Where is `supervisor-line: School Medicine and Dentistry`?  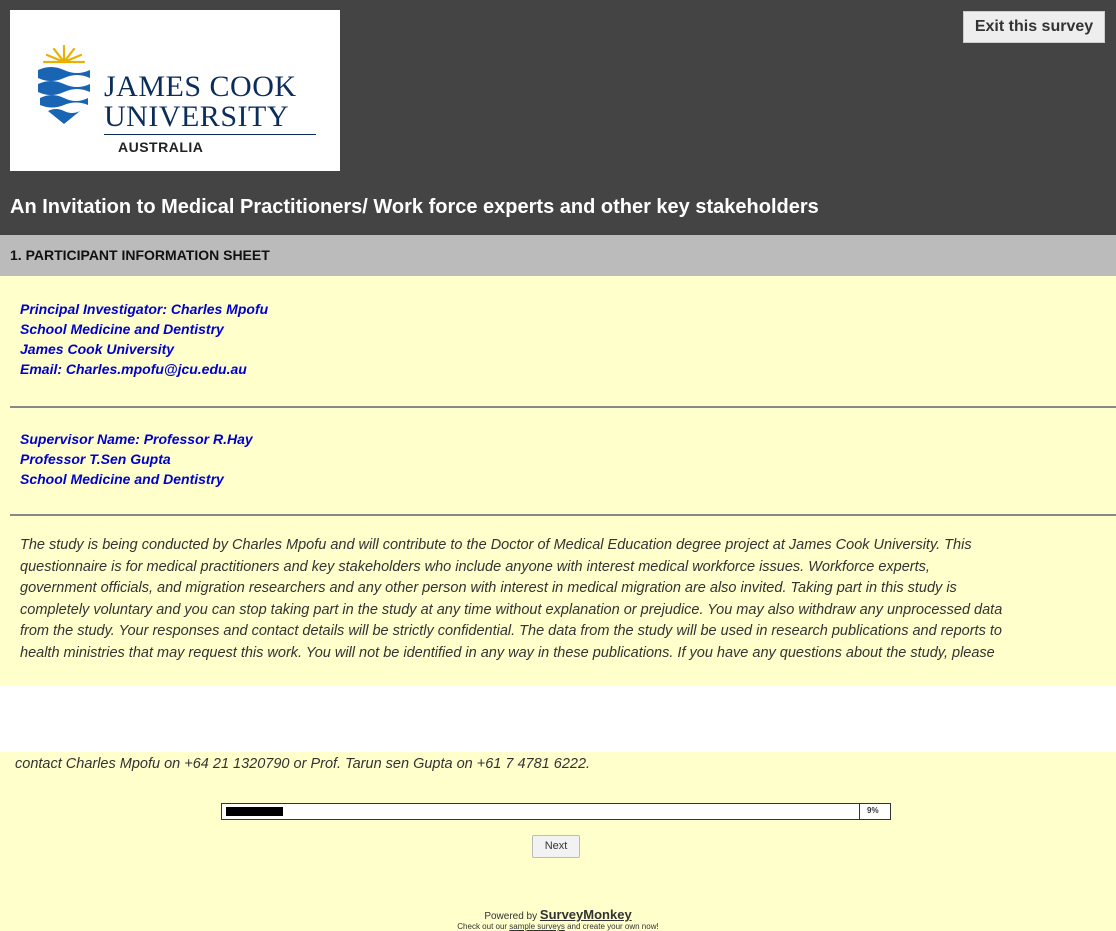 supervisor-line: School Medicine and Dentistry is located at coordinates (122, 479).